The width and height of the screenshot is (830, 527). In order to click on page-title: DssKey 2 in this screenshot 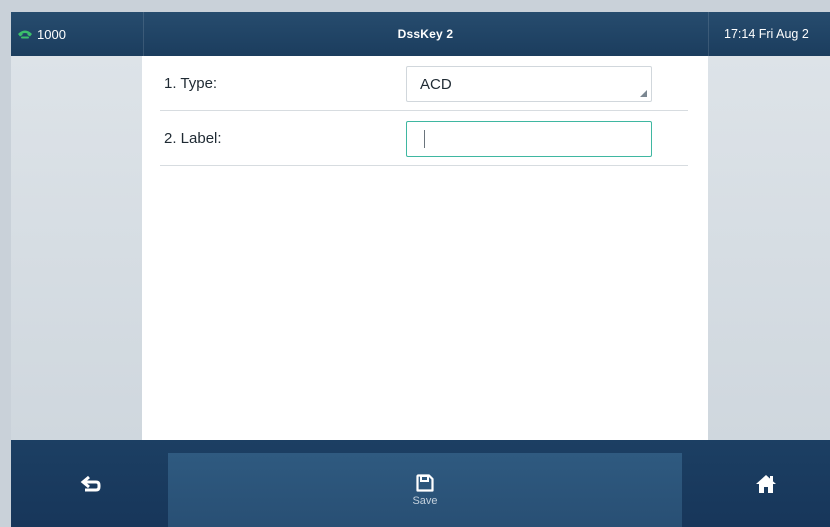, I will do `click(425, 34)`.